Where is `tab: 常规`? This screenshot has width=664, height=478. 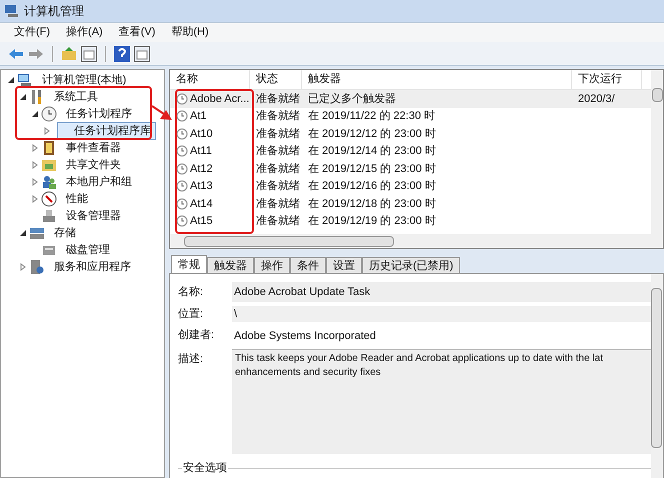 tab: 常规 is located at coordinates (189, 264).